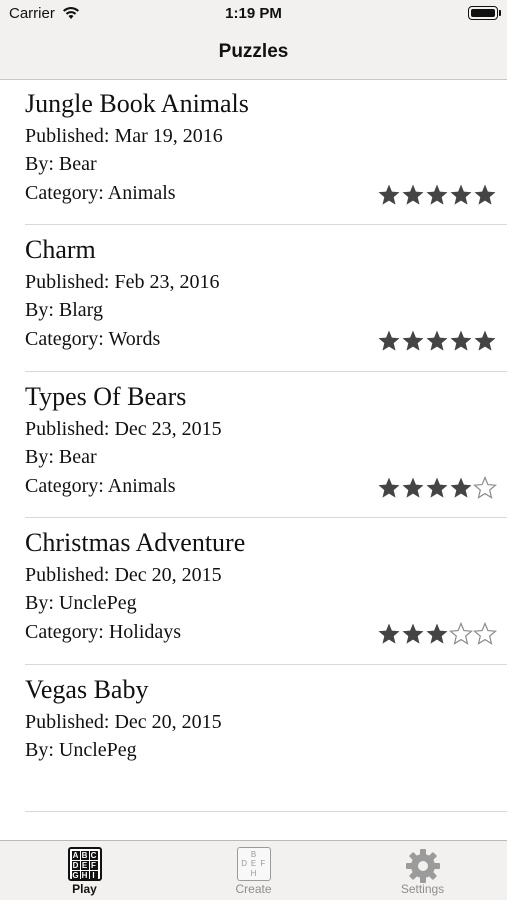 This screenshot has height=900, width=507. What do you see at coordinates (84, 889) in the screenshot?
I see `tab-play-label: Play` at bounding box center [84, 889].